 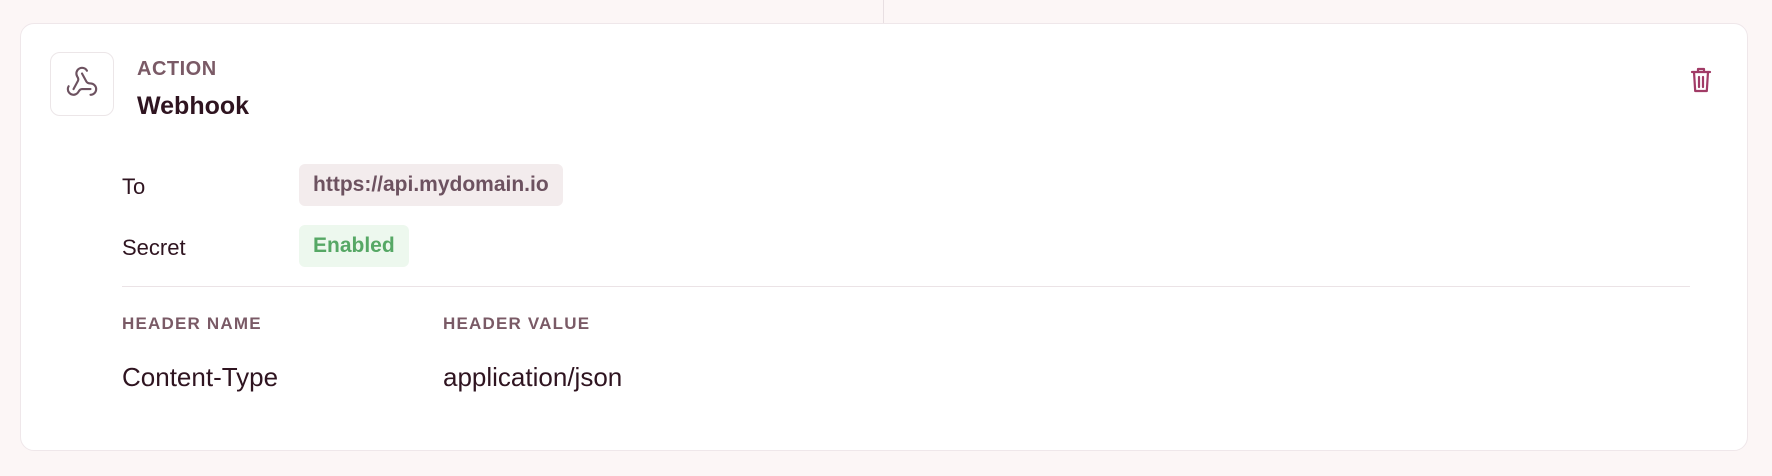 I want to click on header-name-cell: Content-Type, so click(x=200, y=377).